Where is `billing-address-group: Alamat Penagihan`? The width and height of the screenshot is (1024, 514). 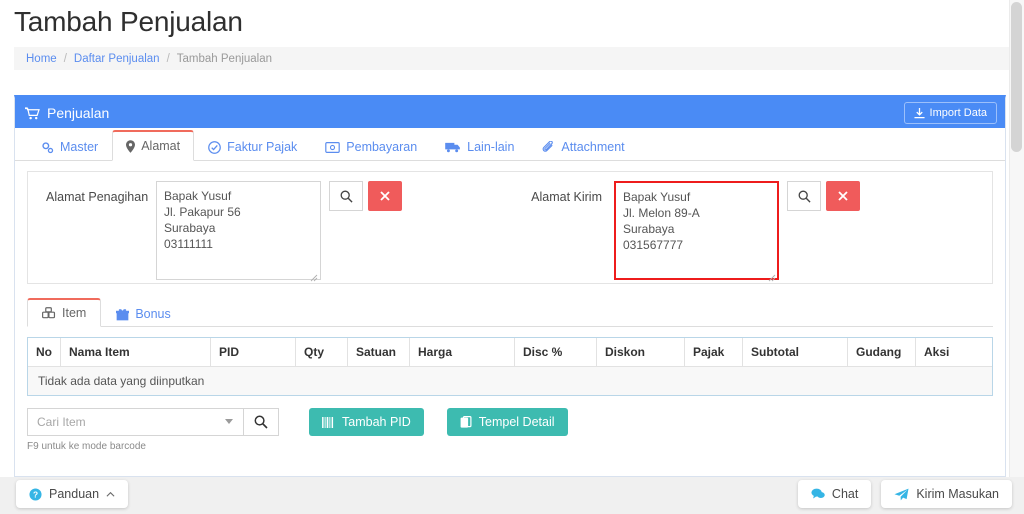 billing-address-group: Alamat Penagihan is located at coordinates (215, 233).